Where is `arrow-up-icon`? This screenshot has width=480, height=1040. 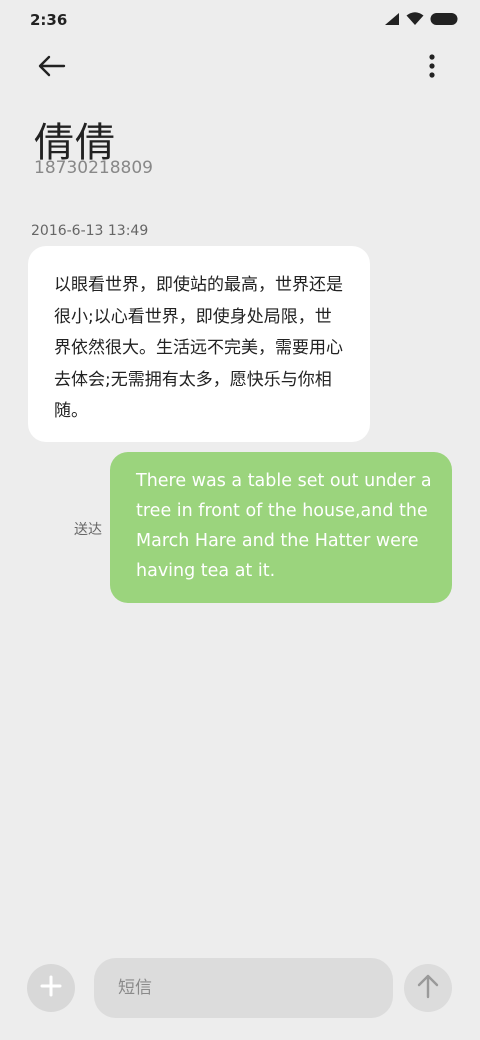
arrow-up-icon is located at coordinates (428, 988).